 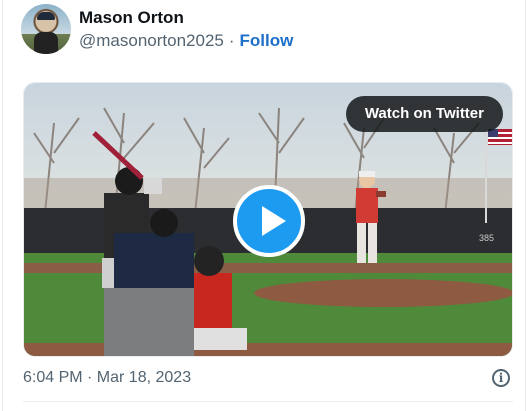 What do you see at coordinates (46, 16) in the screenshot?
I see `avatar-cap` at bounding box center [46, 16].